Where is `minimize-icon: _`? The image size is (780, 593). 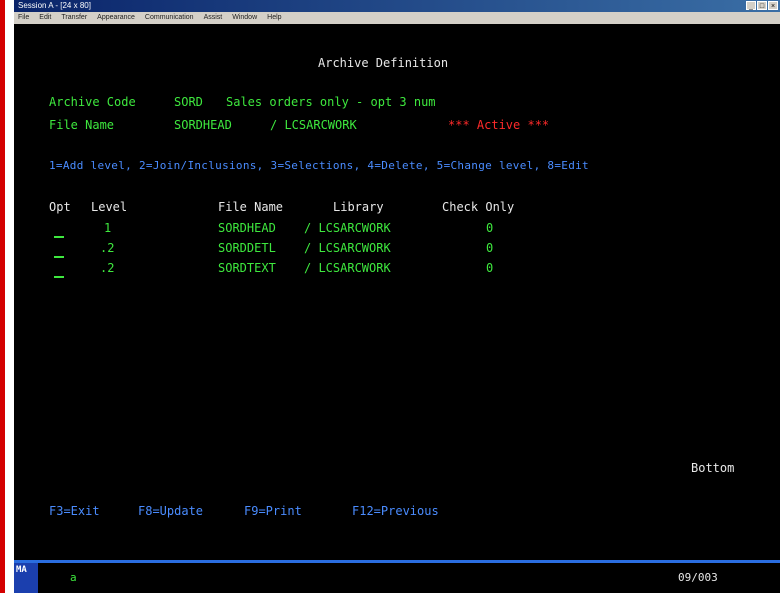
minimize-icon: _ is located at coordinates (751, 5).